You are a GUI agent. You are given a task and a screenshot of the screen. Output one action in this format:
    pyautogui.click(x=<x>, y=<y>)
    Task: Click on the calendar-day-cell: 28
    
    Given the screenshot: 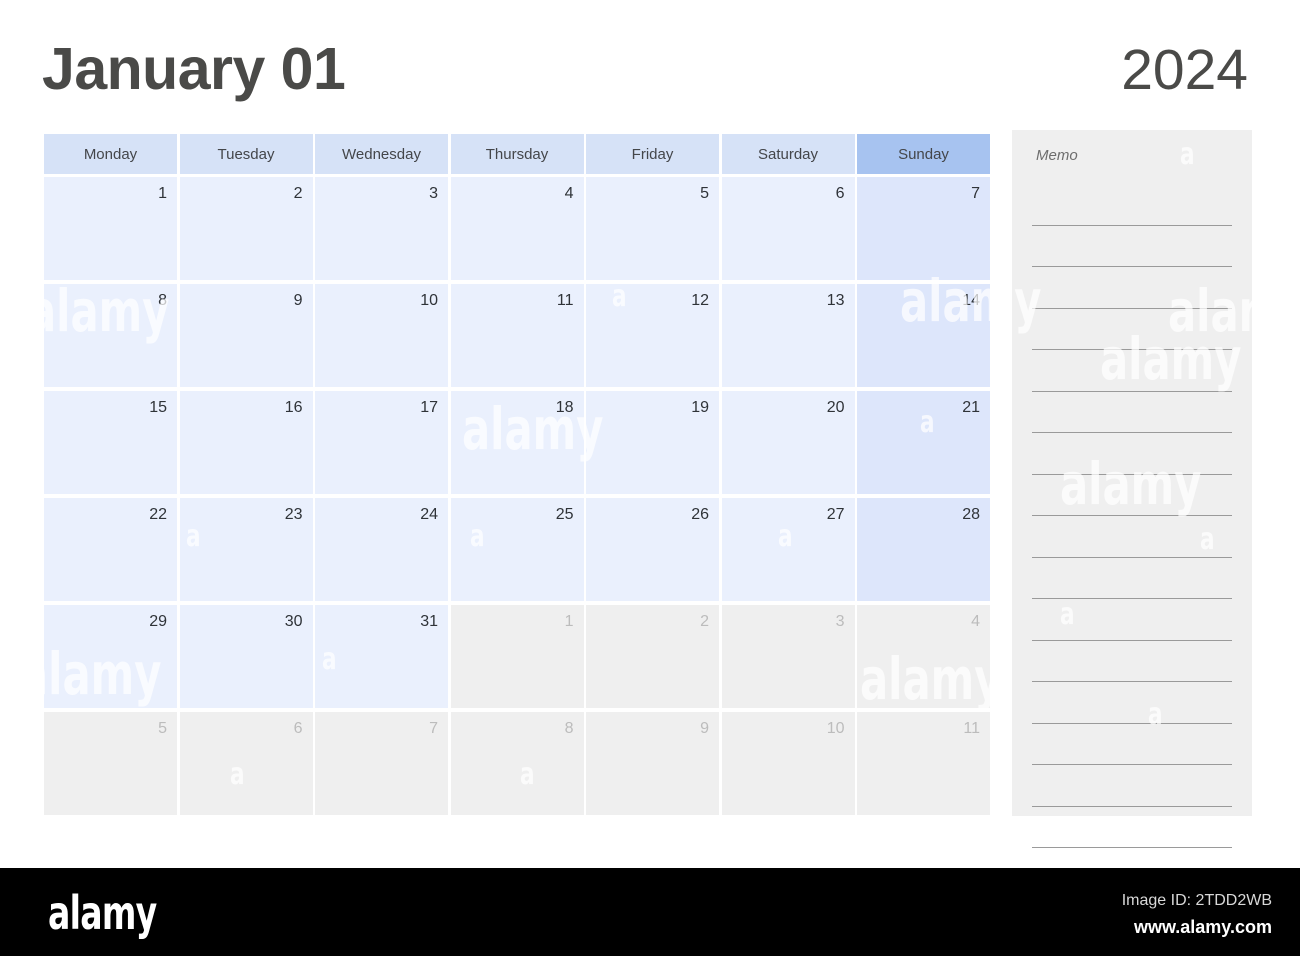 What is the action you would take?
    pyautogui.click(x=923, y=549)
    